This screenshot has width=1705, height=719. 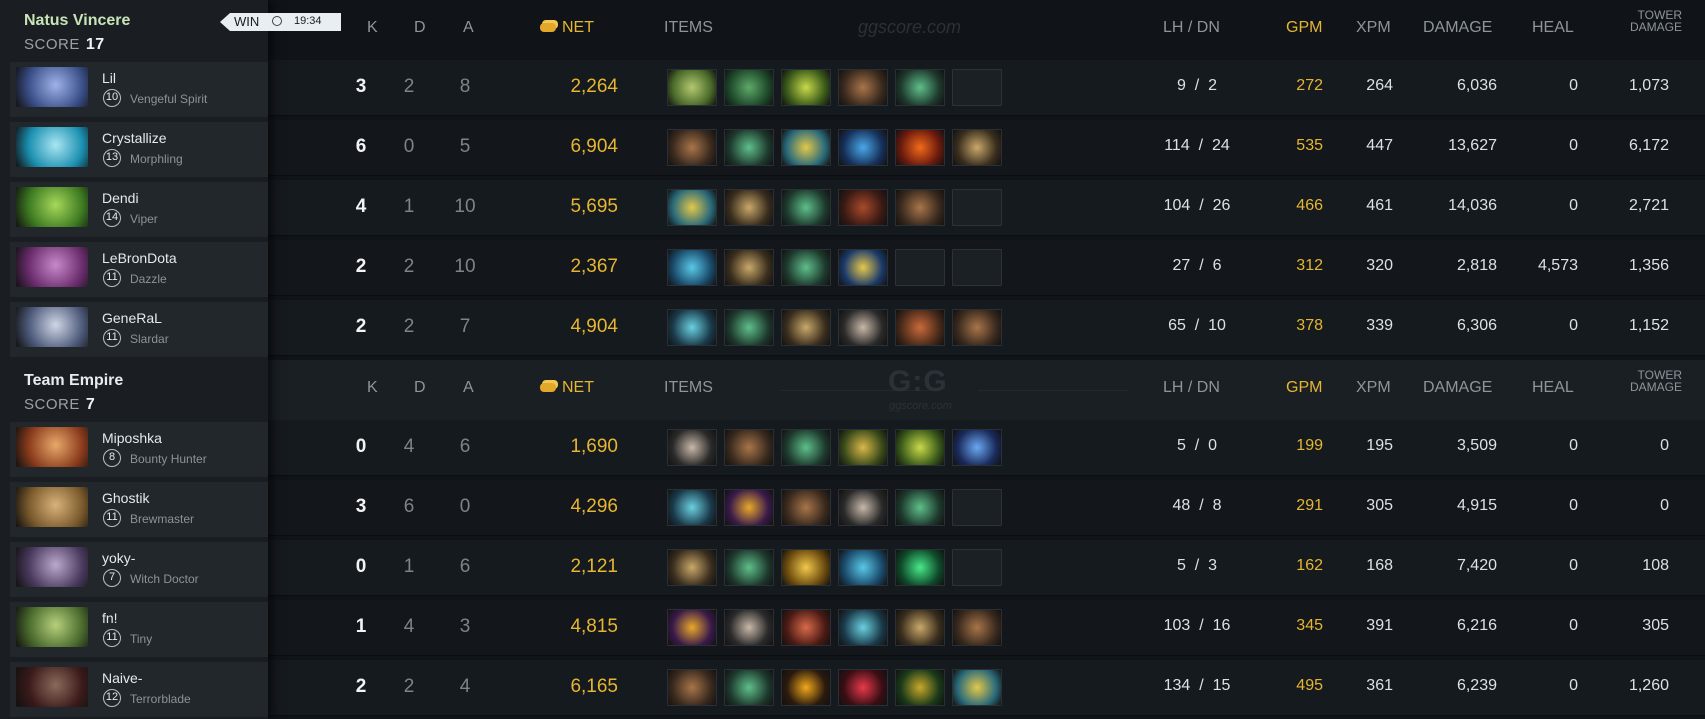 What do you see at coordinates (361, 146) in the screenshot?
I see `kills-value: 6` at bounding box center [361, 146].